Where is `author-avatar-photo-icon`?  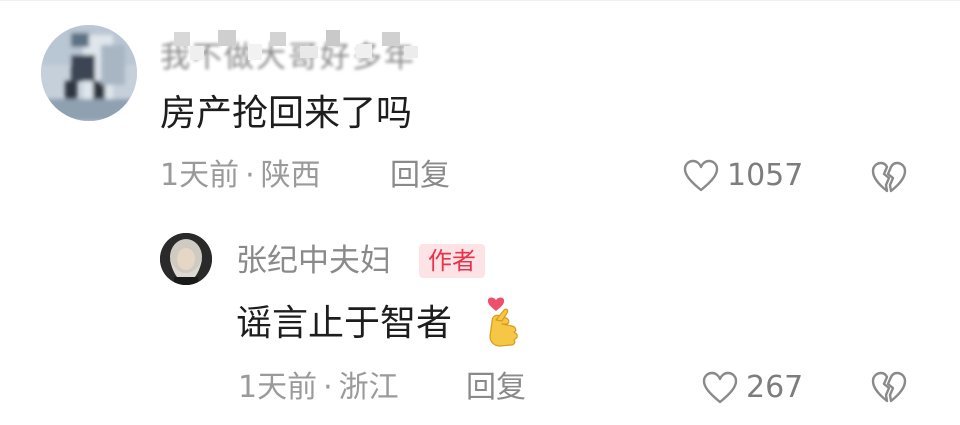 author-avatar-photo-icon is located at coordinates (186, 259).